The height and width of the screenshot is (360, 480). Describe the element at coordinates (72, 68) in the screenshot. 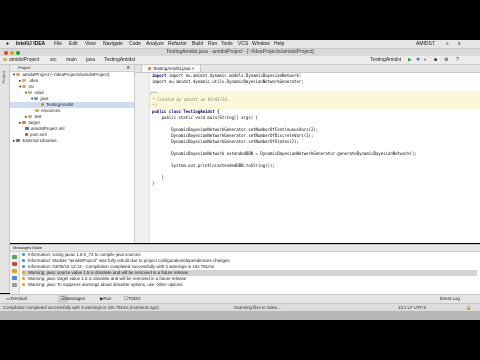

I see `project-panel-header: Project ⚙` at that location.